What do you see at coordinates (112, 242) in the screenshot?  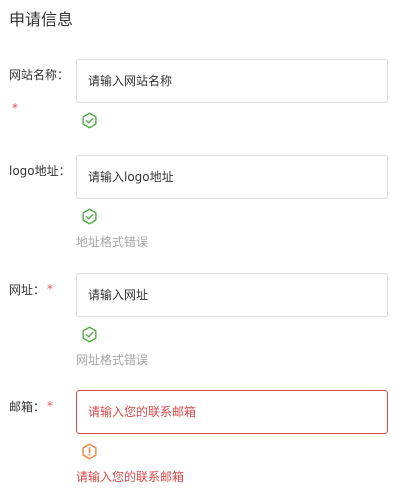 I see `logo-hint: 地址格式错误` at bounding box center [112, 242].